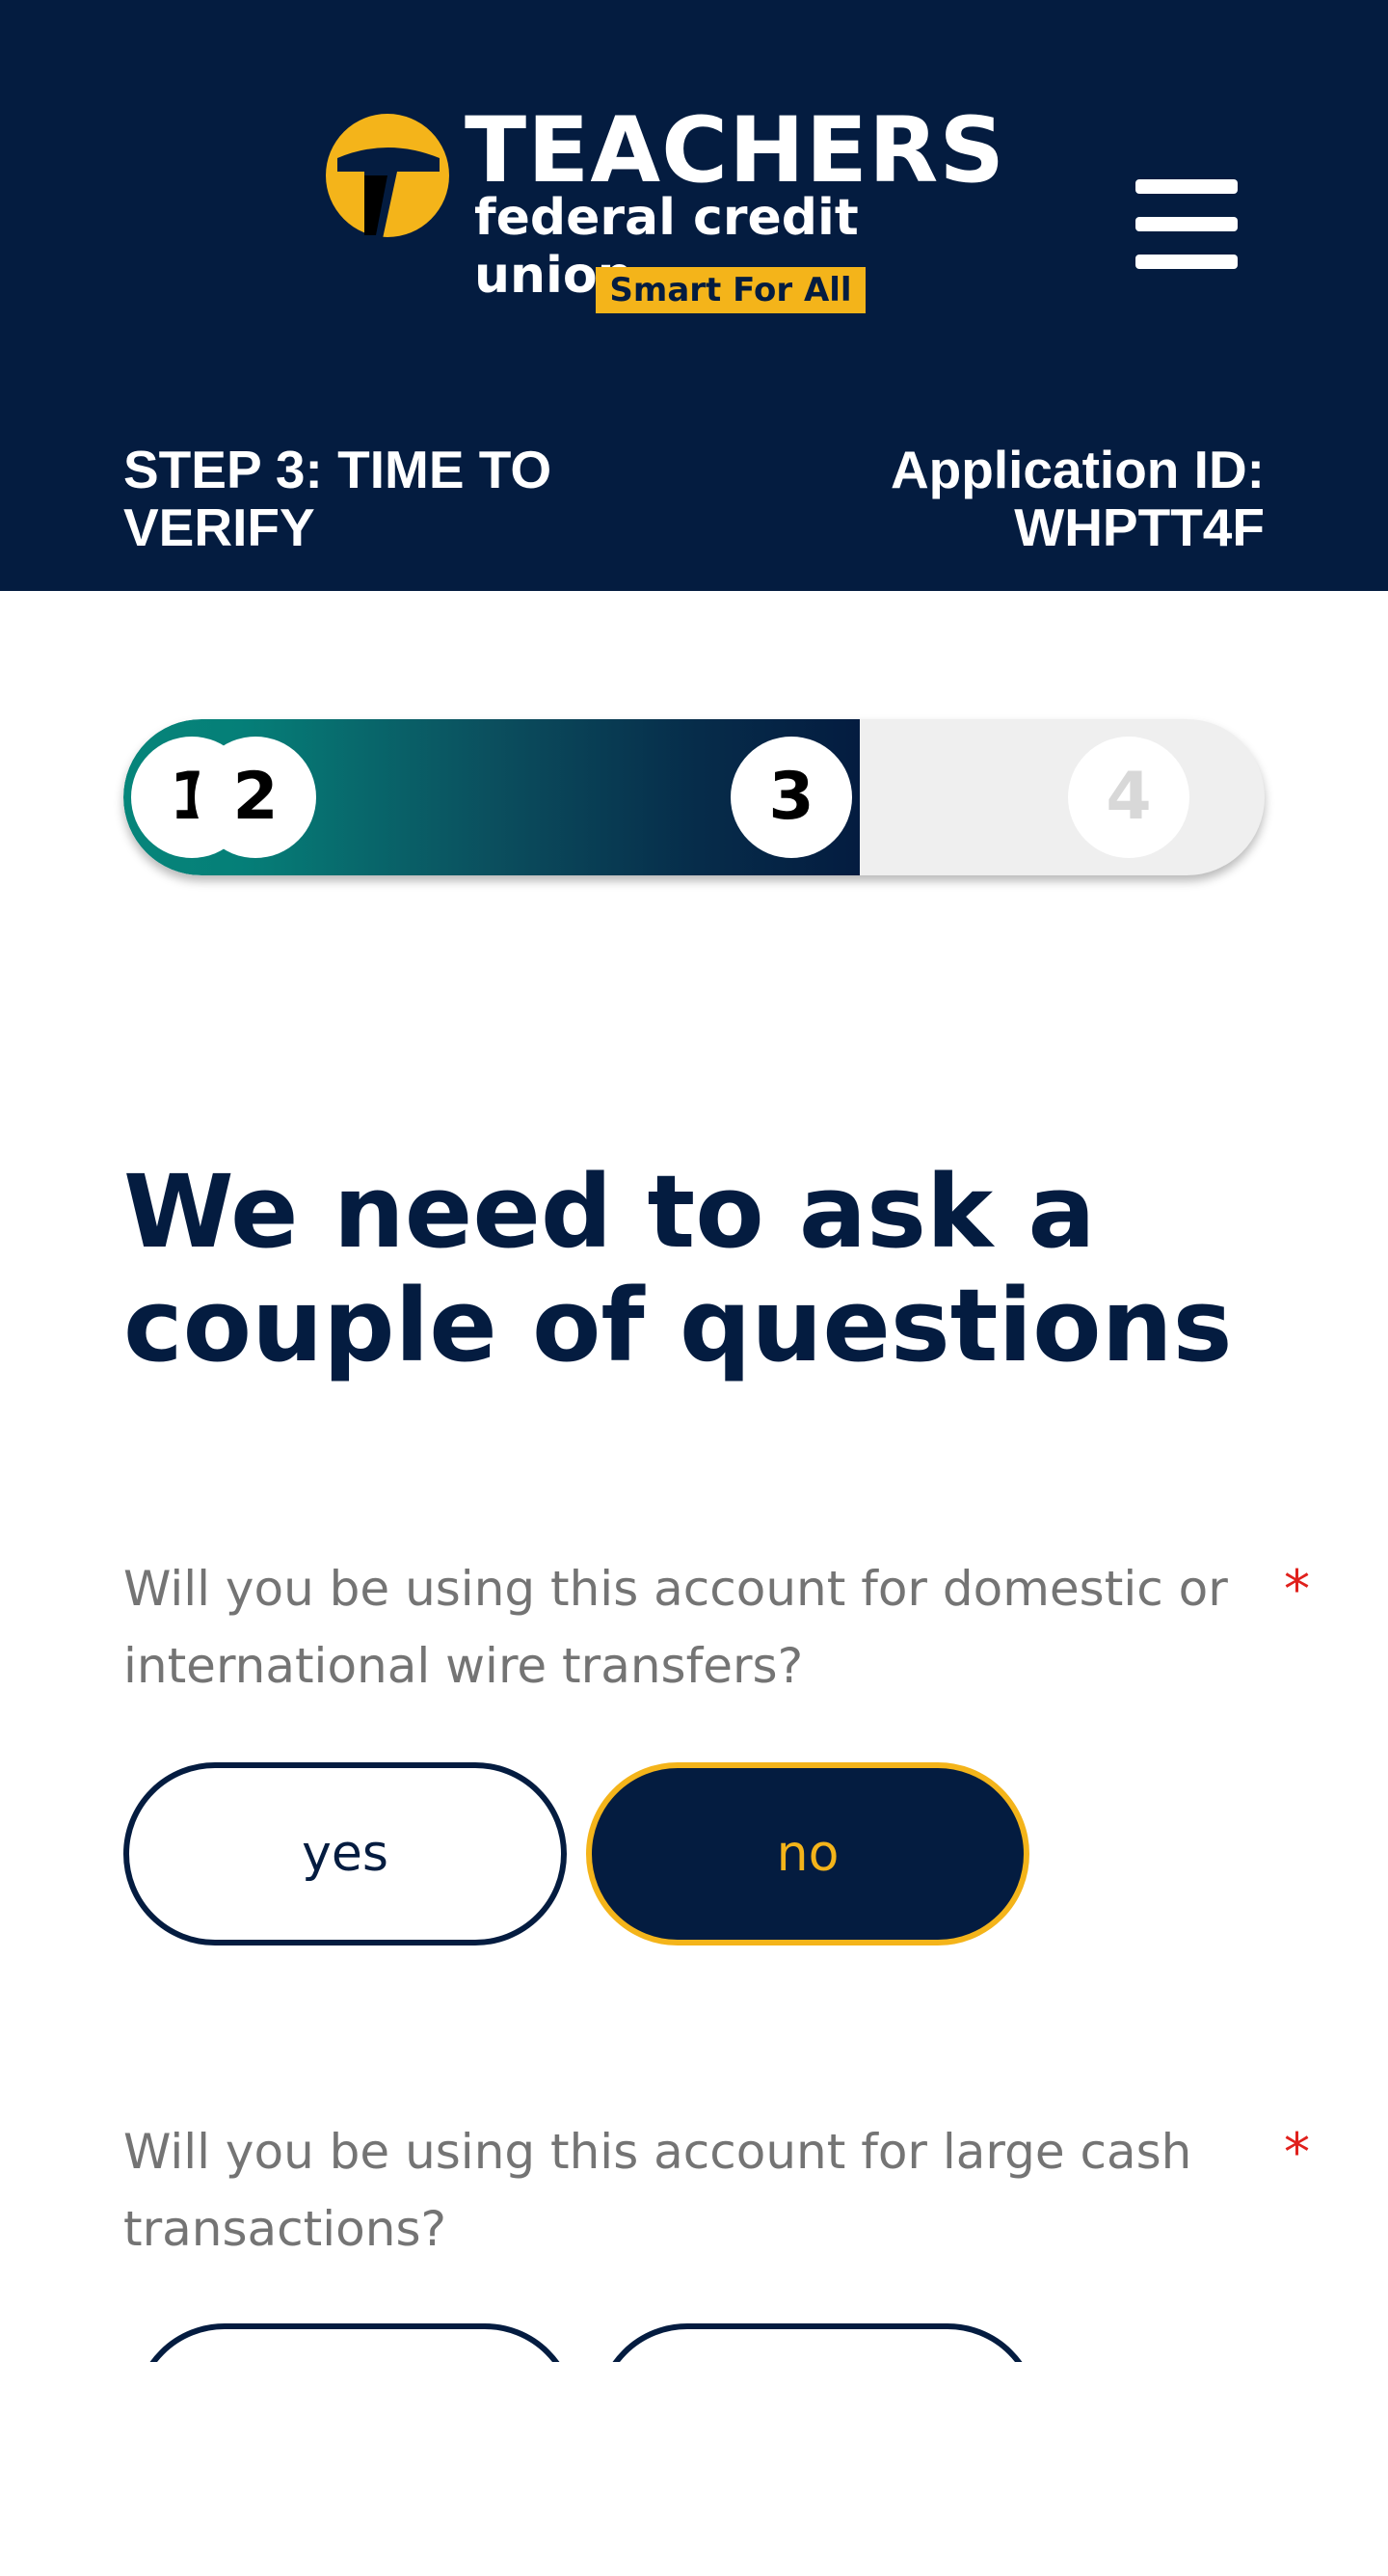  Describe the element at coordinates (731, 290) in the screenshot. I see `logo-tagline: Smart For All` at that location.